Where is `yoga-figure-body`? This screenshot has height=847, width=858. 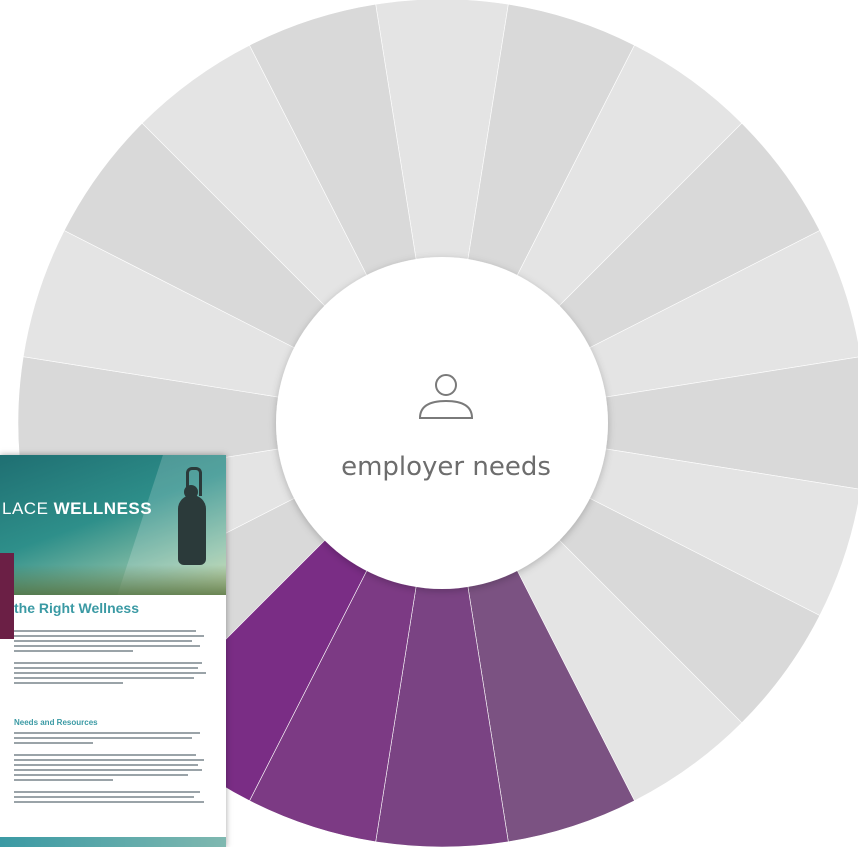 yoga-figure-body is located at coordinates (192, 530).